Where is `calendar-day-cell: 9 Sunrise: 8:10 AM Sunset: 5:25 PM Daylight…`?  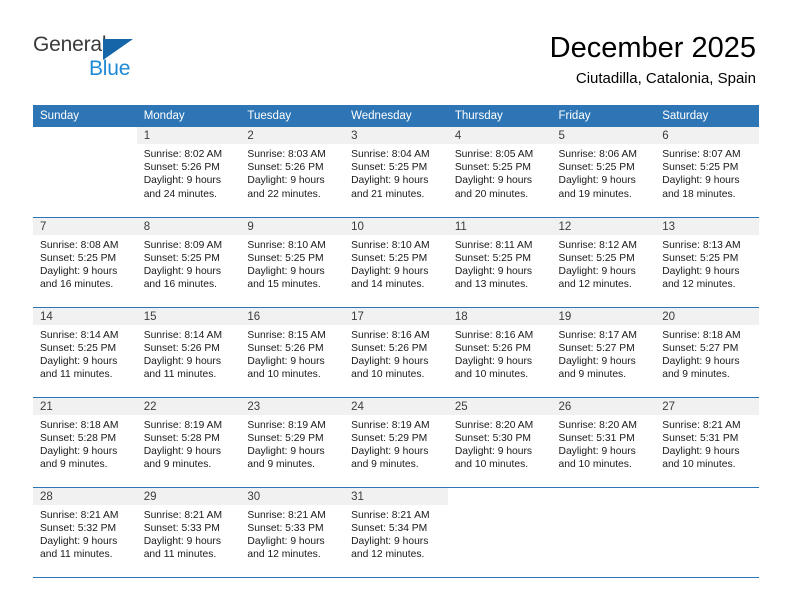
calendar-day-cell: 9 Sunrise: 8:10 AM Sunset: 5:25 PM Daylight… is located at coordinates (292, 262).